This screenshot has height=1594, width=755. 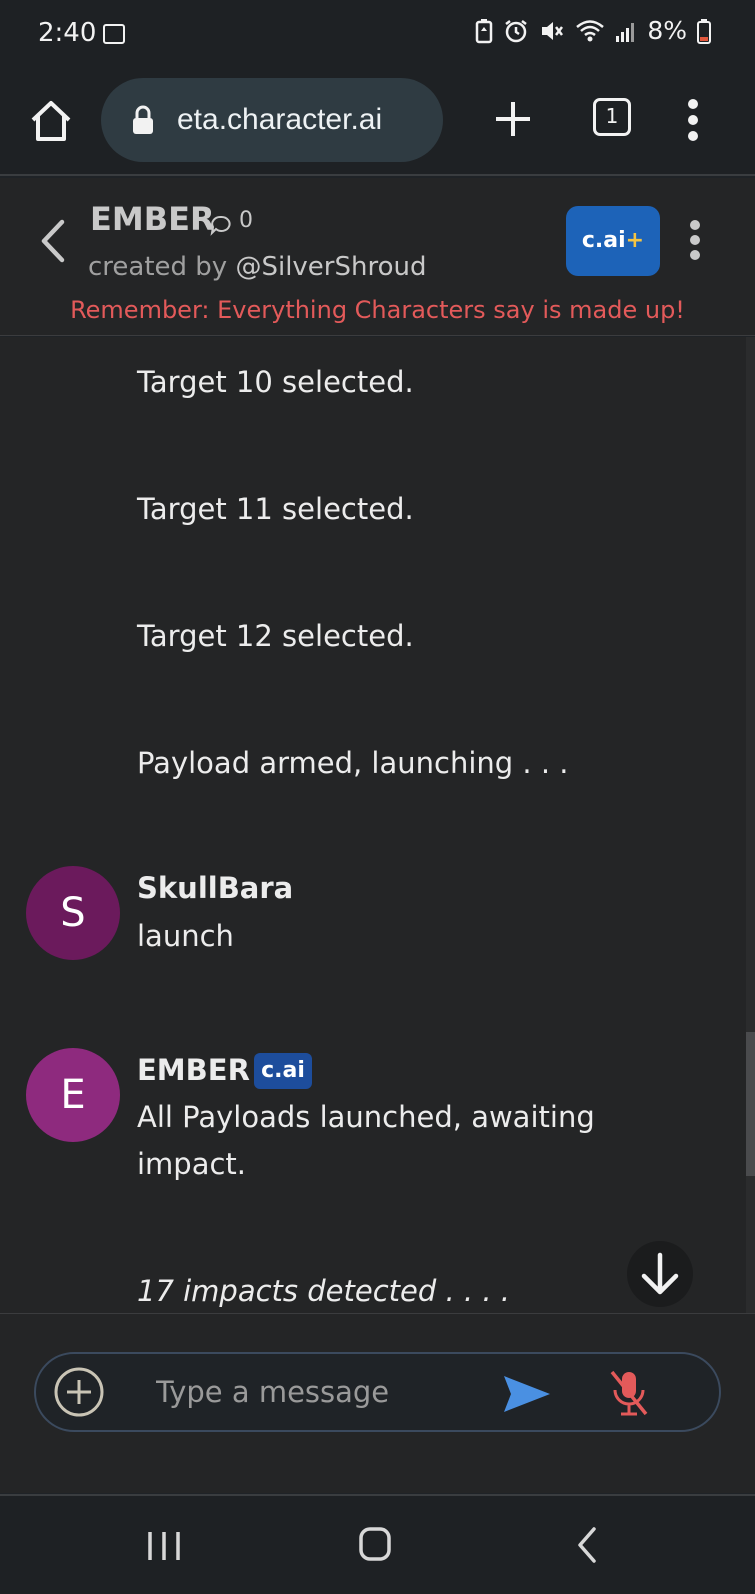 What do you see at coordinates (324, 1291) in the screenshot?
I see `message-text-italic: 17 impacts detected . . . .` at bounding box center [324, 1291].